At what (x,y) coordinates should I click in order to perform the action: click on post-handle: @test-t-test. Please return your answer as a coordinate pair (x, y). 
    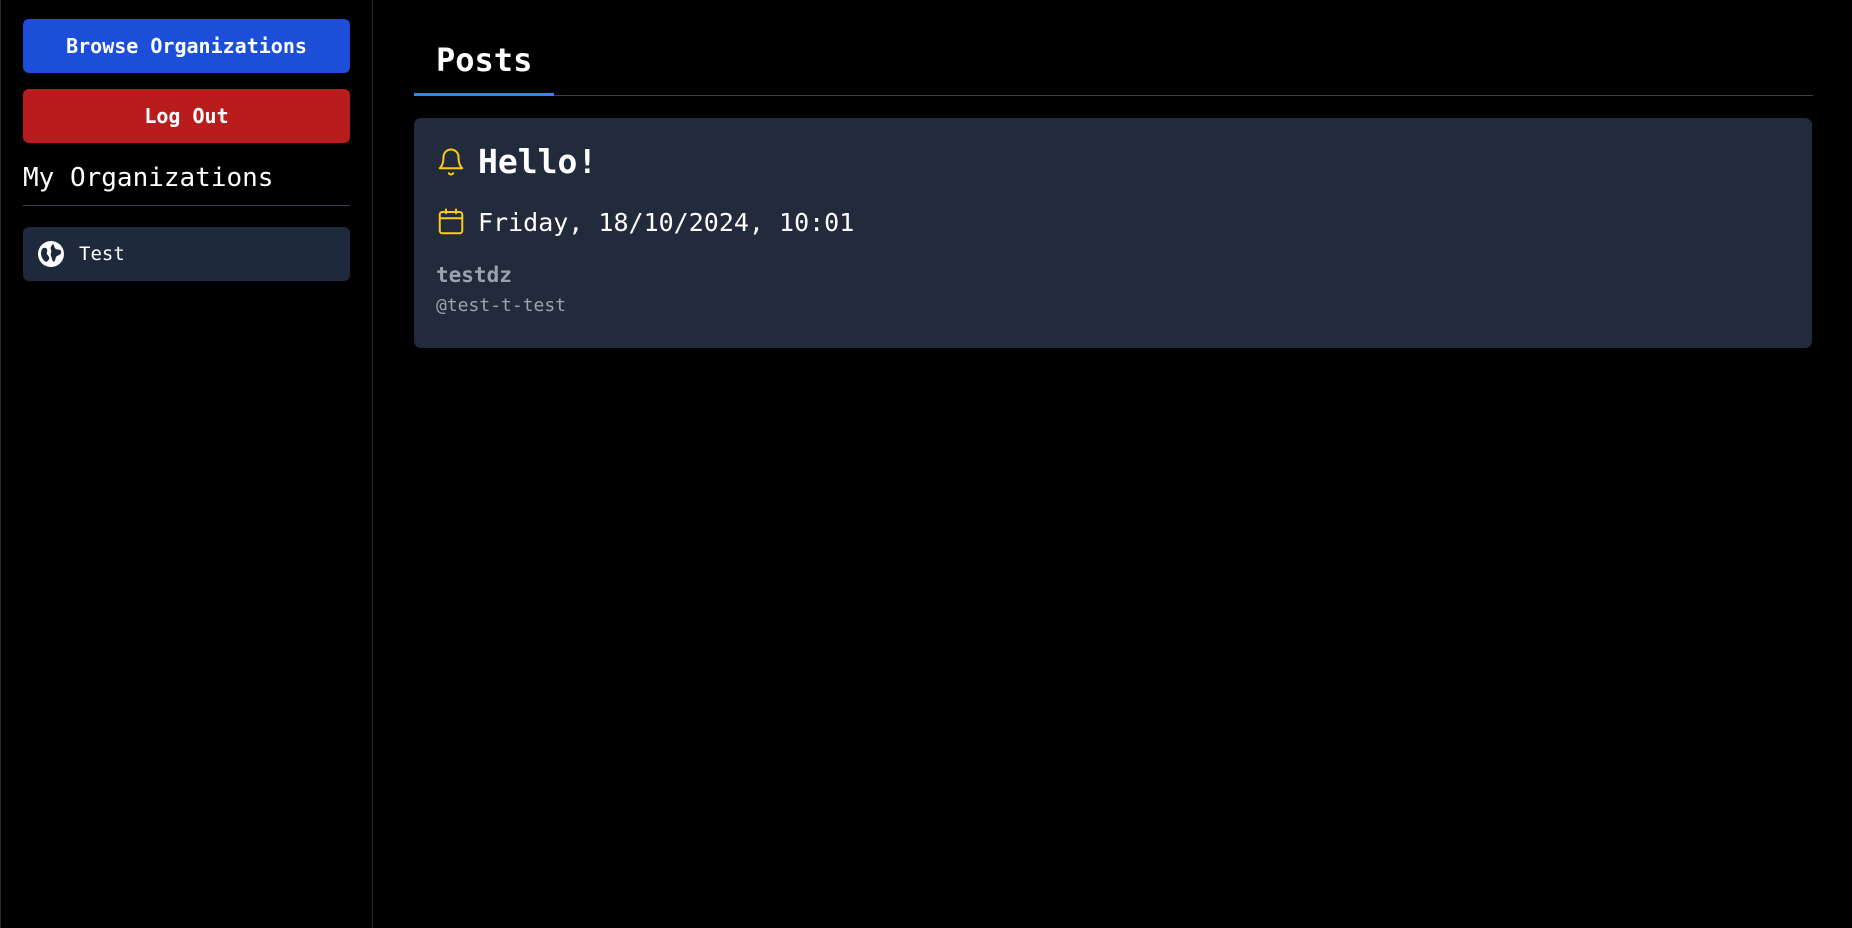
    Looking at the image, I should click on (501, 305).